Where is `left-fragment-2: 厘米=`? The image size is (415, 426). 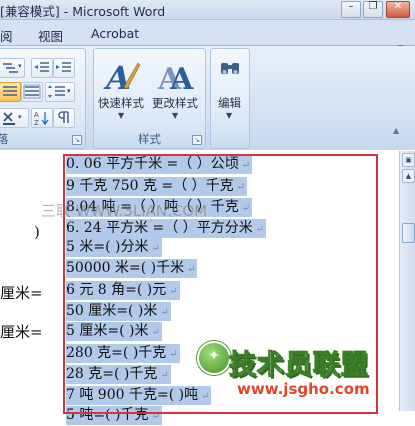 left-fragment-2: 厘米= is located at coordinates (21, 293).